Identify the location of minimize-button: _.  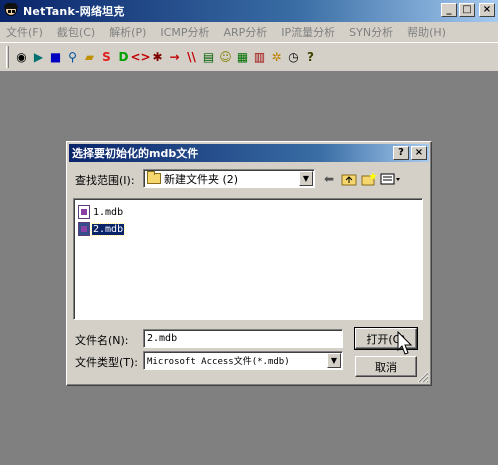
(449, 10).